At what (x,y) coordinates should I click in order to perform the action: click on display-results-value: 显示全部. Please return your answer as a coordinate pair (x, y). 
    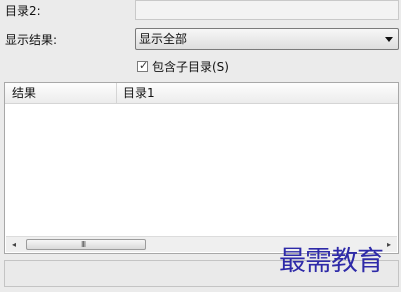
    Looking at the image, I should click on (163, 39).